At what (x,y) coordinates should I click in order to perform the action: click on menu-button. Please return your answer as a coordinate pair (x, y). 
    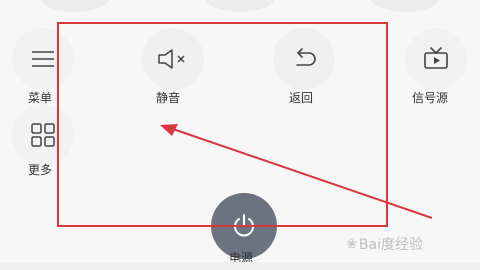
    Looking at the image, I should click on (43, 59).